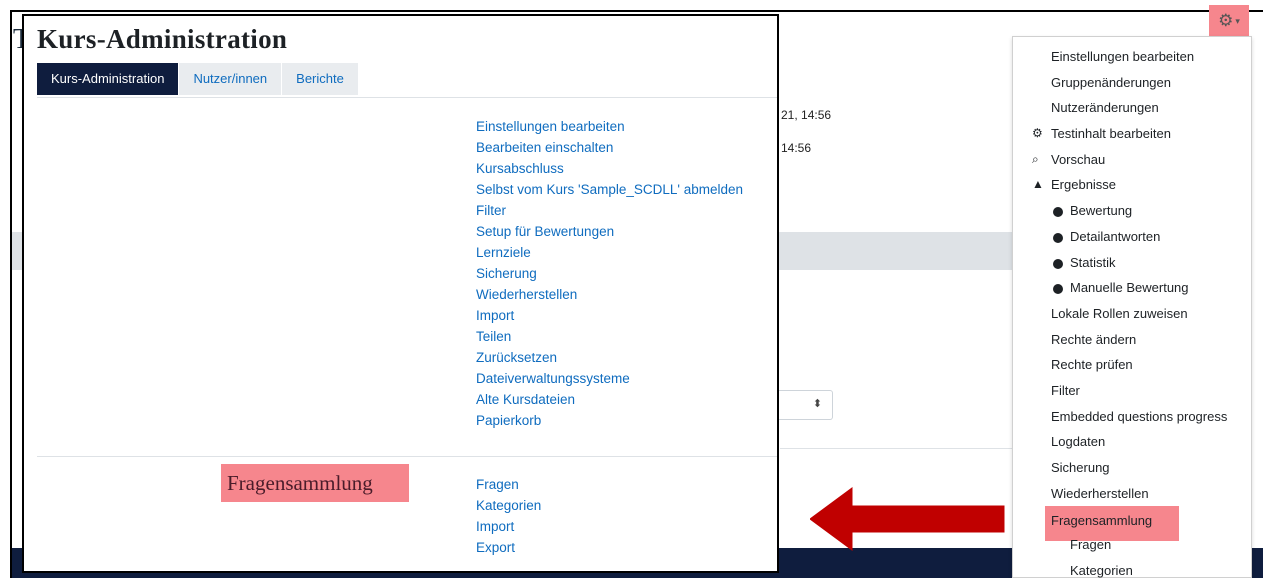 This screenshot has width=1263, height=578. Describe the element at coordinates (1132, 524) in the screenshot. I see `menu-item-question-bank: Fragensammlung` at that location.